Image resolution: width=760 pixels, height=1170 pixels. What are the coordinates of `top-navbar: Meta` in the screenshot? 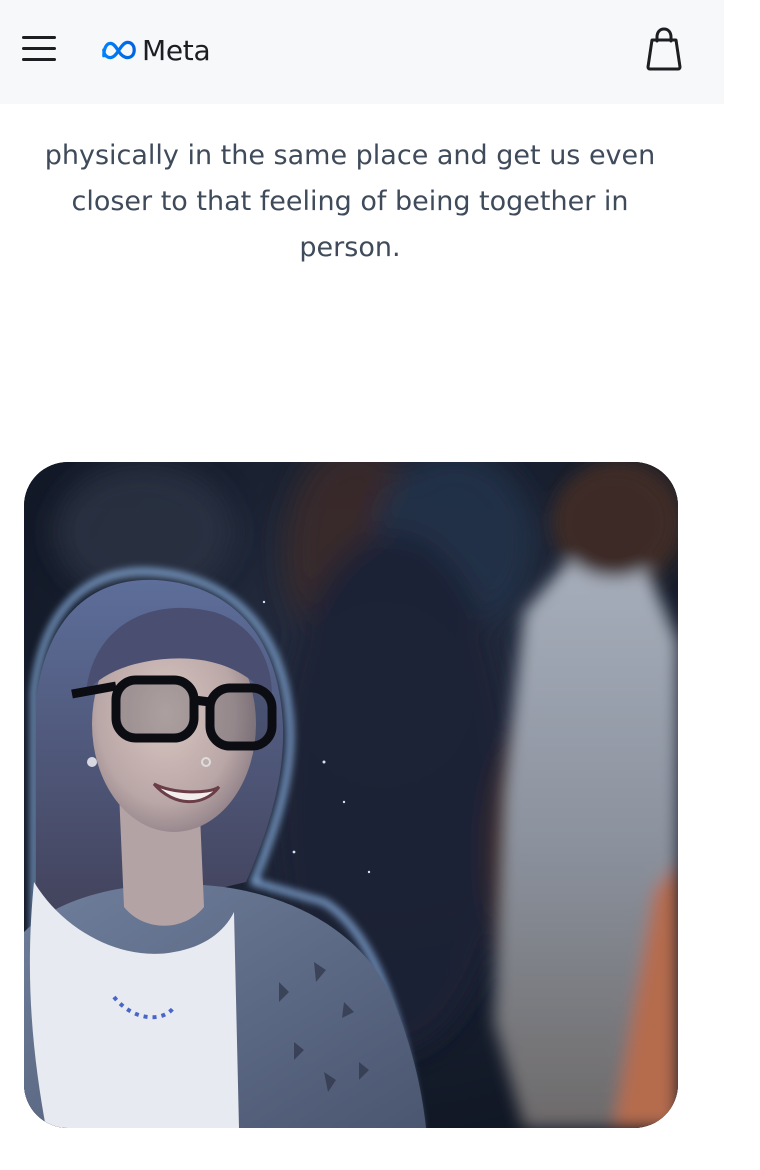 It's located at (362, 52).